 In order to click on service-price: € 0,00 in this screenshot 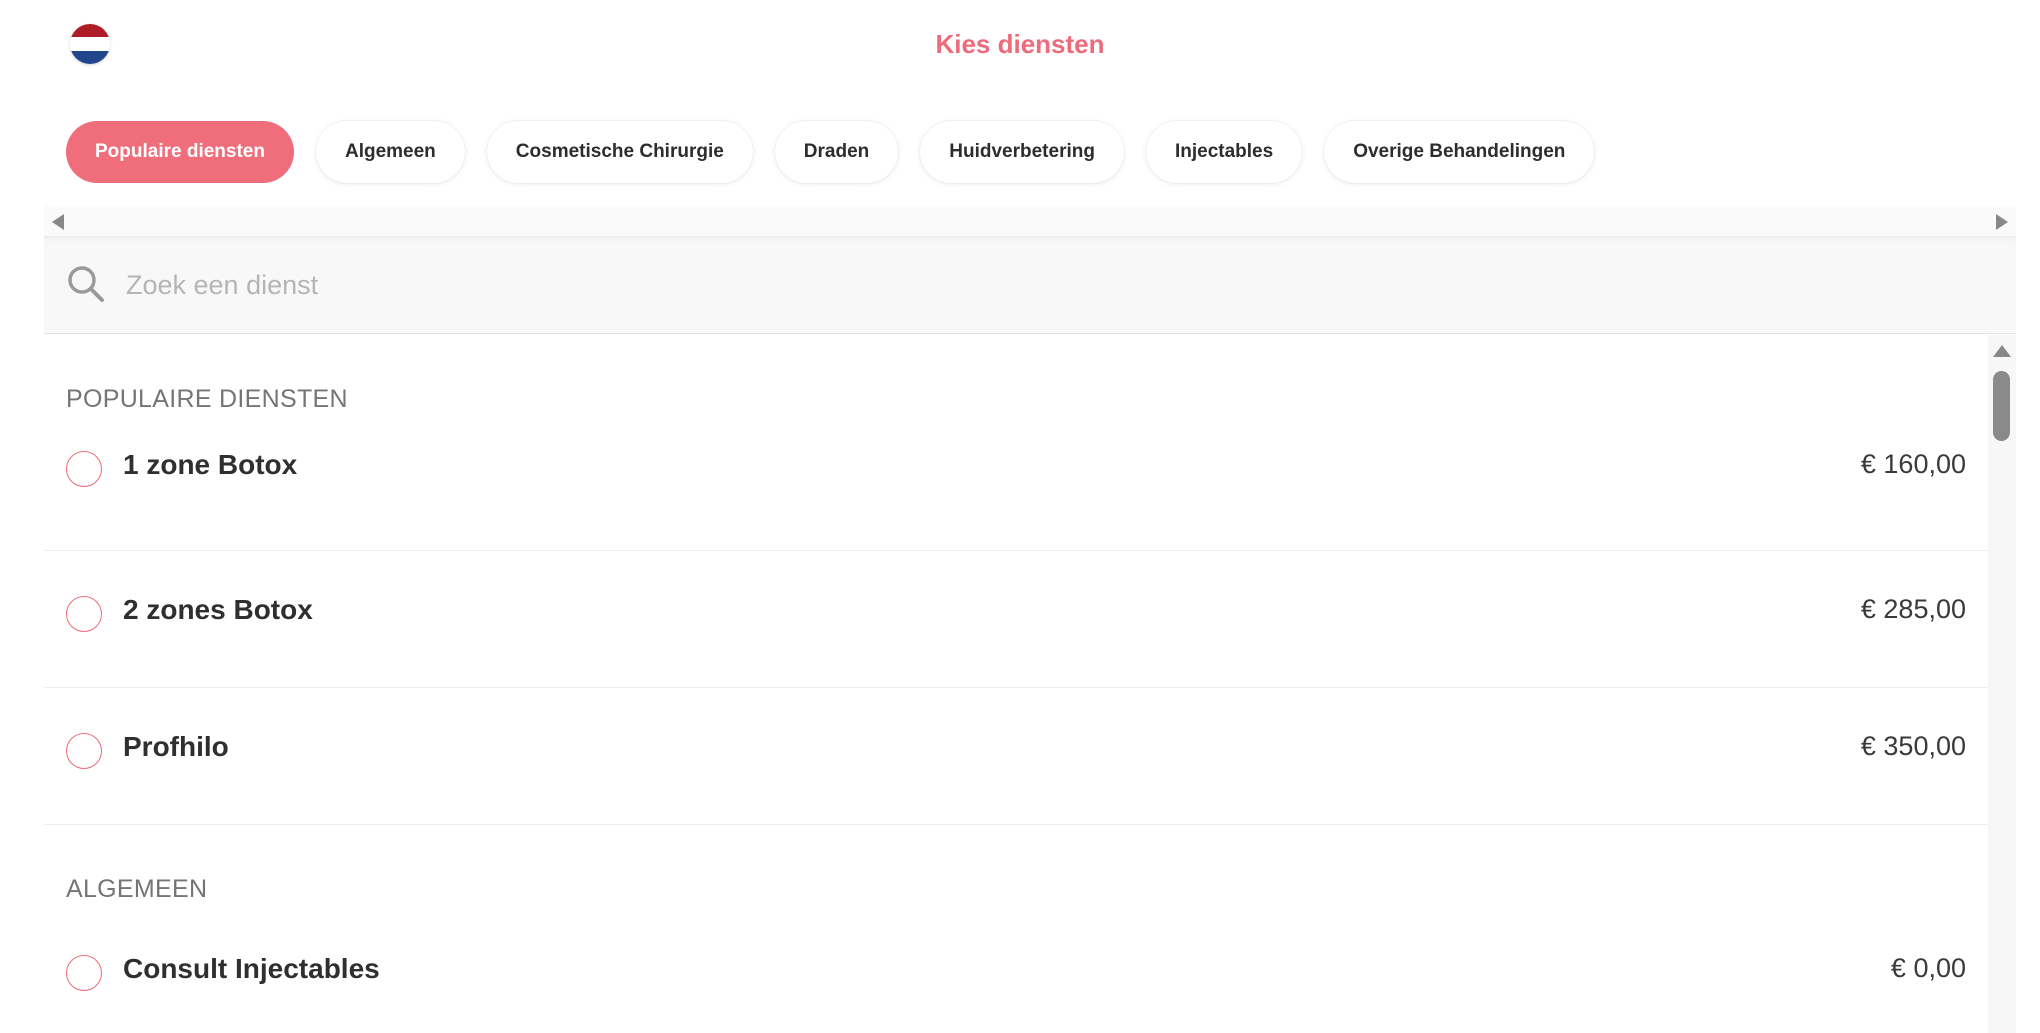, I will do `click(1928, 968)`.